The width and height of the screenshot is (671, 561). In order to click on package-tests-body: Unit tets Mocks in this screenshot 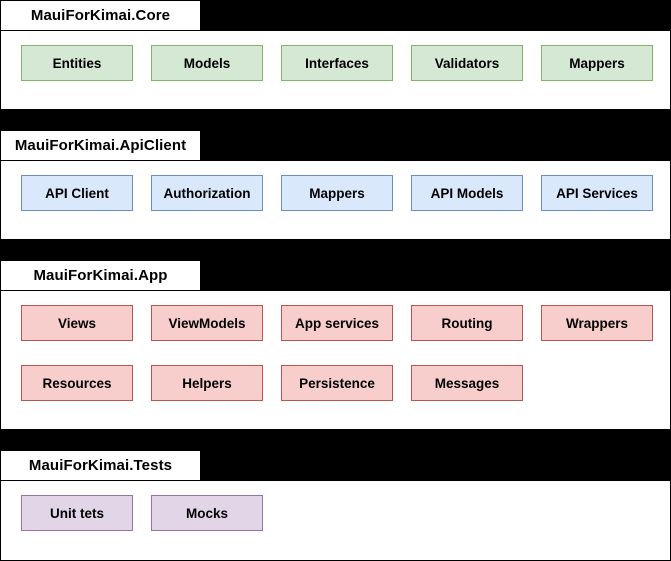, I will do `click(335, 520)`.